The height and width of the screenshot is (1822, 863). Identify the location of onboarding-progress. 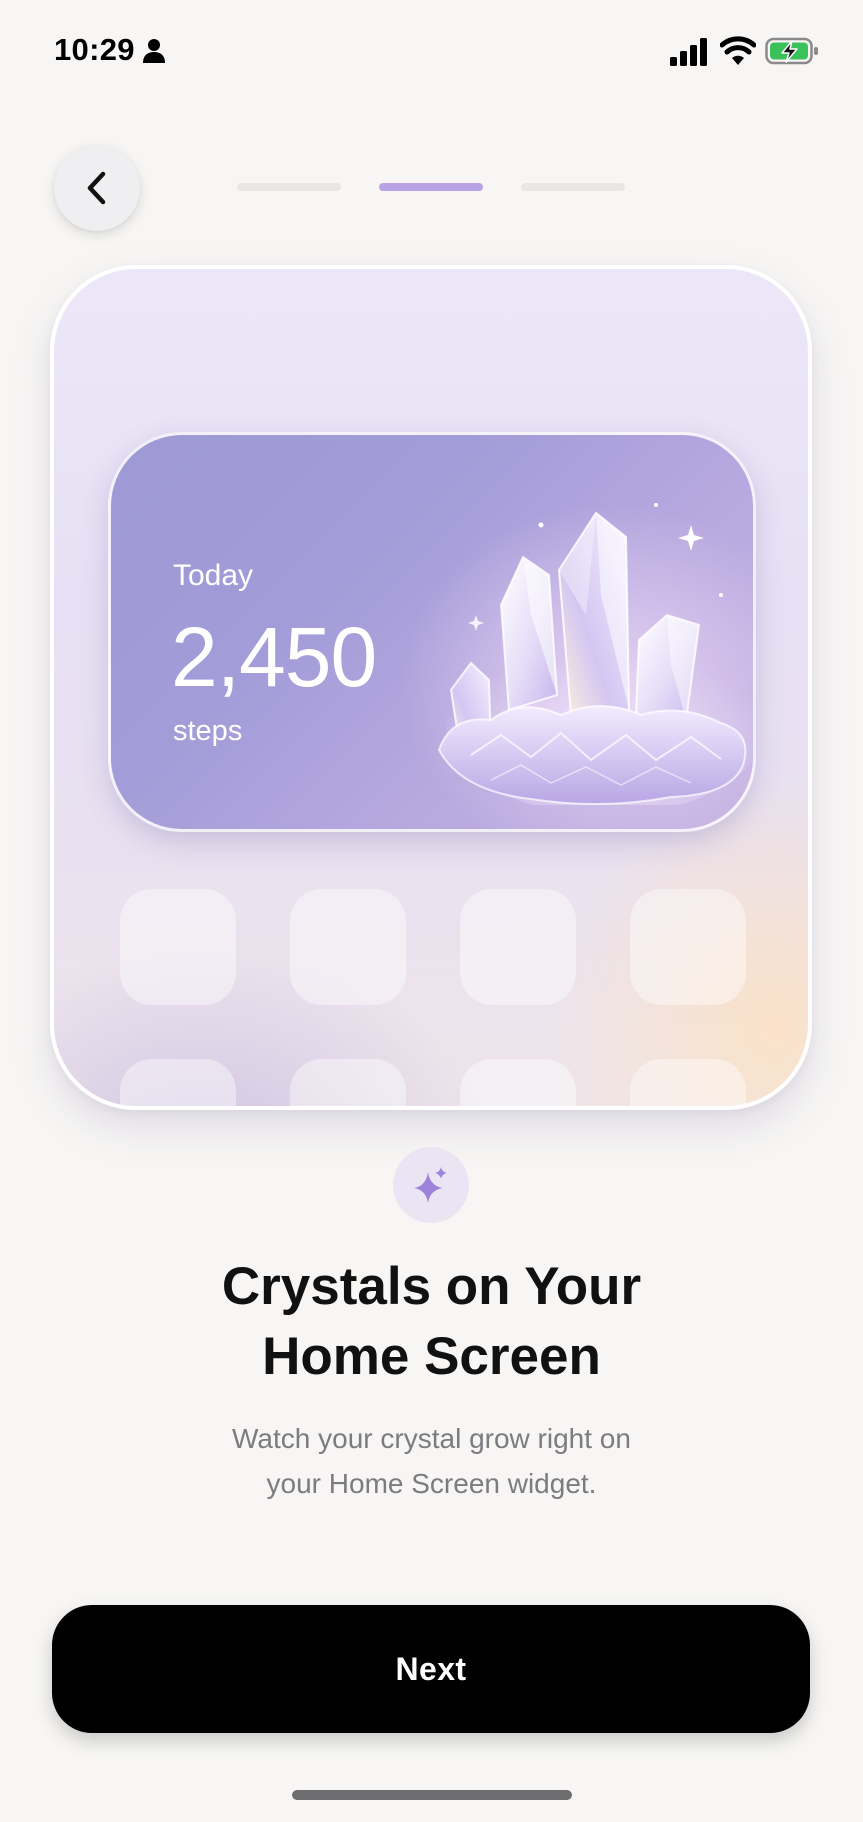
(432, 187).